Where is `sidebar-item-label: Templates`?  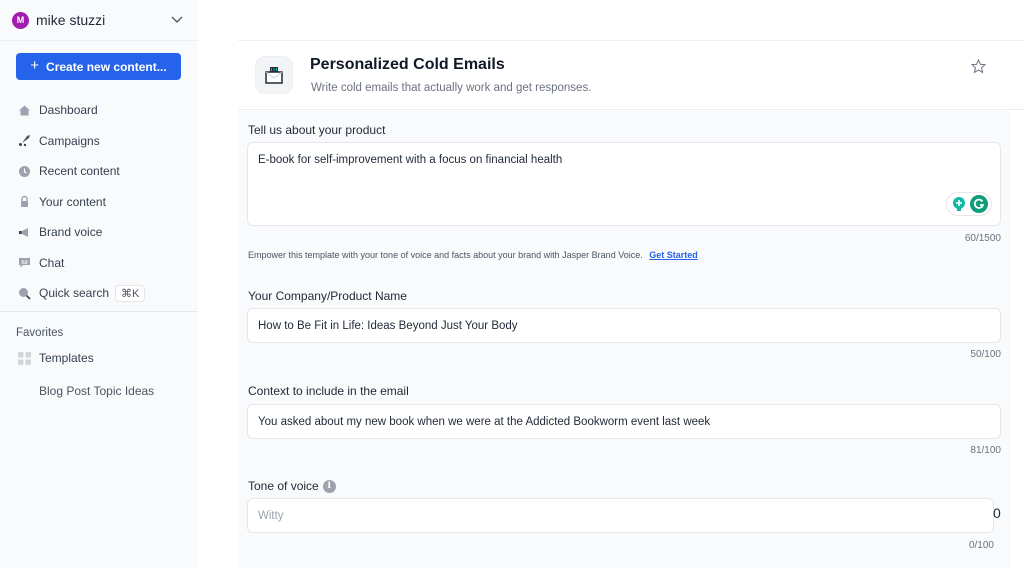 sidebar-item-label: Templates is located at coordinates (66, 358).